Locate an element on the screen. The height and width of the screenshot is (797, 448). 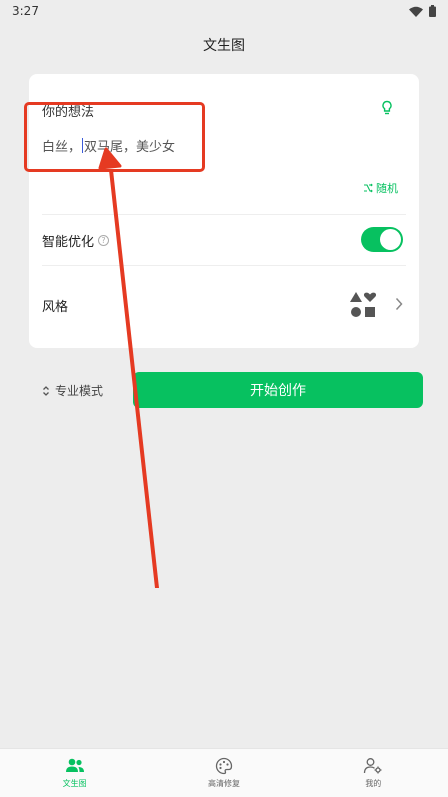
nav-item-text-to-image: 文生图 is located at coordinates (74, 773).